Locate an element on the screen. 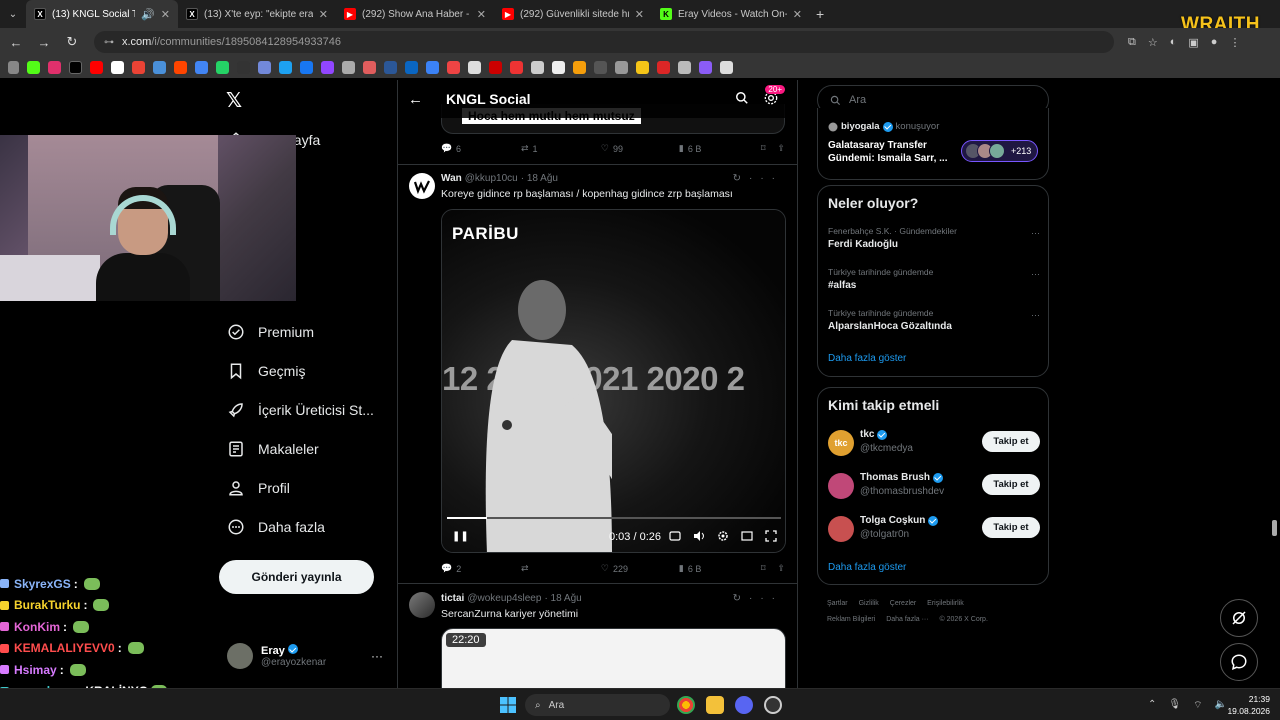 This screenshot has width=1280, height=720. footer-link: Daha fazla ··· is located at coordinates (907, 619).